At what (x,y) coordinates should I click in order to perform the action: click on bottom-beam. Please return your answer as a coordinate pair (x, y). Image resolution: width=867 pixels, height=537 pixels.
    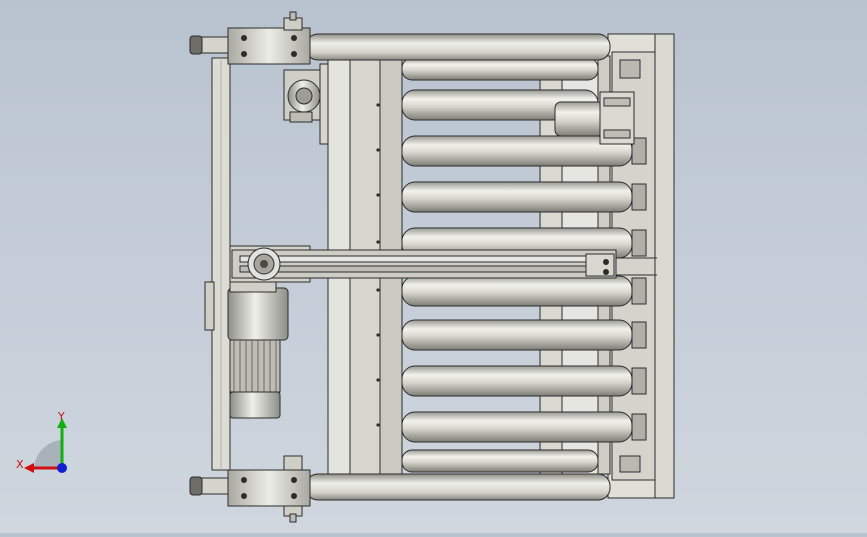
    Looking at the image, I should click on (458, 487).